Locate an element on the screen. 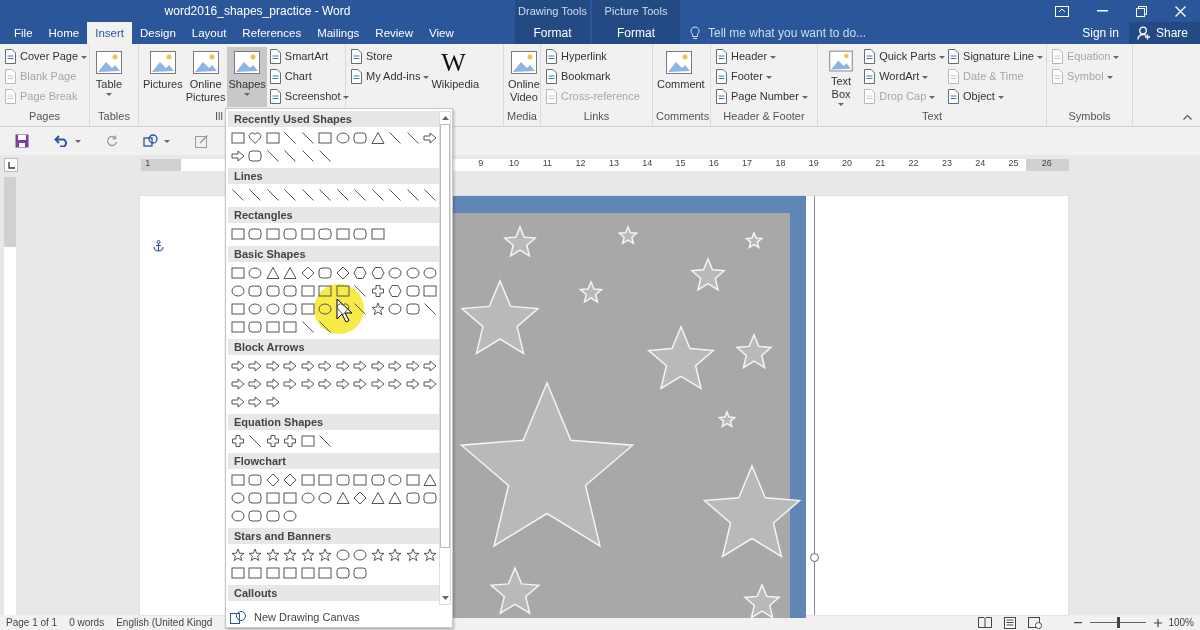  ribbon-button: Store is located at coordinates (389, 56).